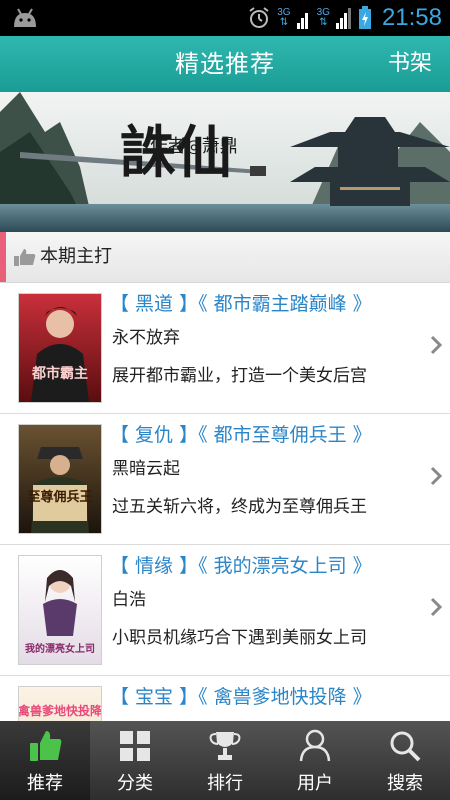  What do you see at coordinates (60, 348) in the screenshot?
I see `book-cover: 都市霸主` at bounding box center [60, 348].